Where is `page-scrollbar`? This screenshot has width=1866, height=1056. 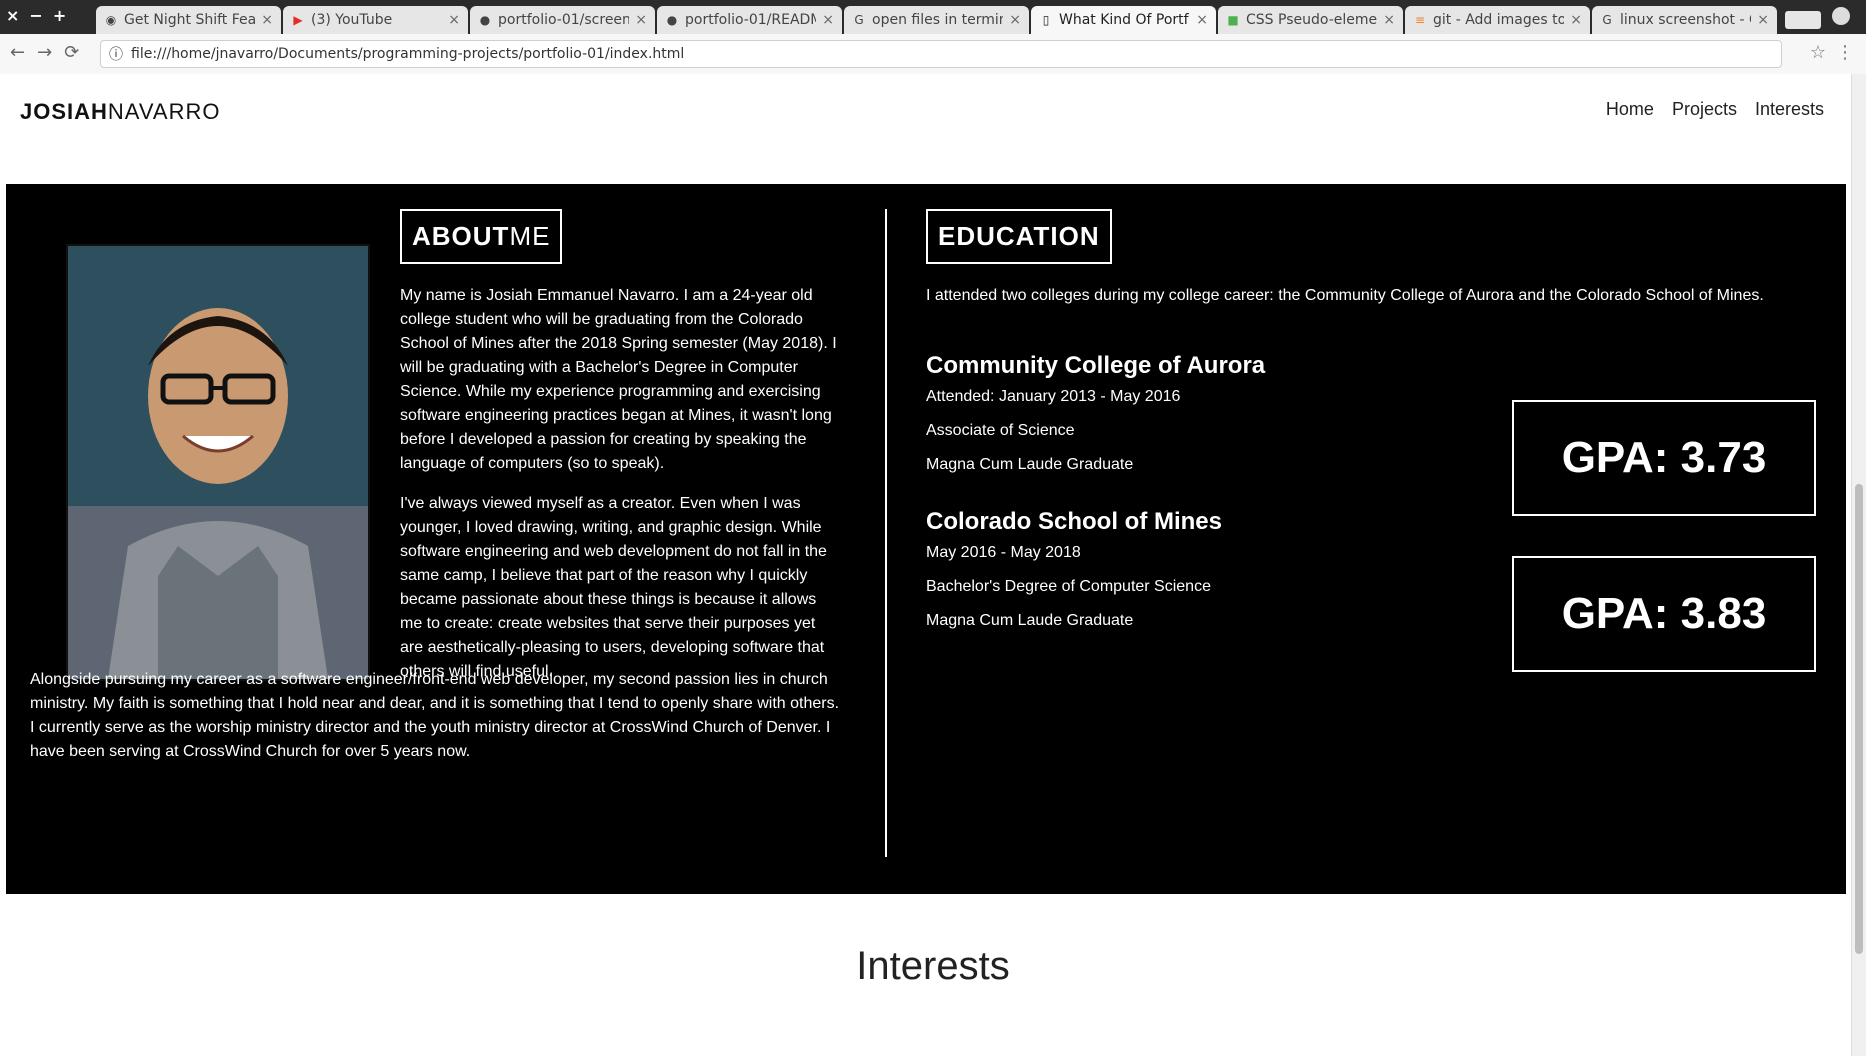 page-scrollbar is located at coordinates (1858, 565).